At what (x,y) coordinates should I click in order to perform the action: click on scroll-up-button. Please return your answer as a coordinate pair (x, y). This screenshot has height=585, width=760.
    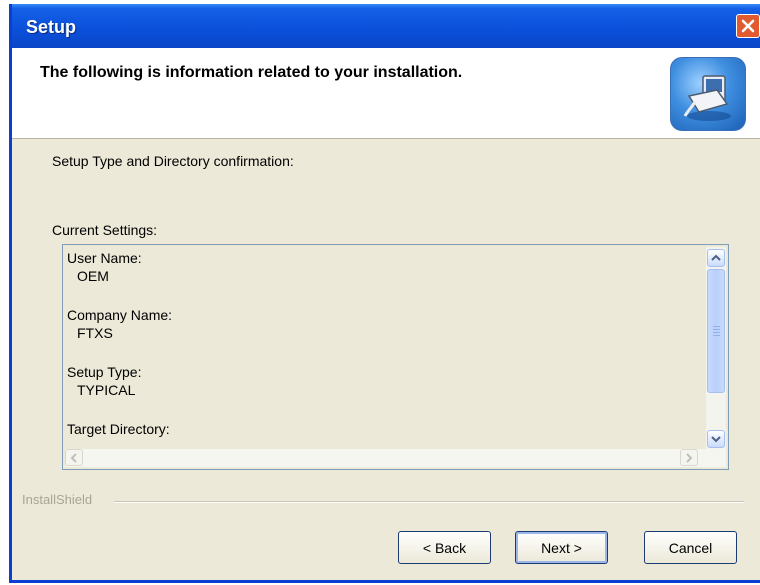
    Looking at the image, I should click on (716, 258).